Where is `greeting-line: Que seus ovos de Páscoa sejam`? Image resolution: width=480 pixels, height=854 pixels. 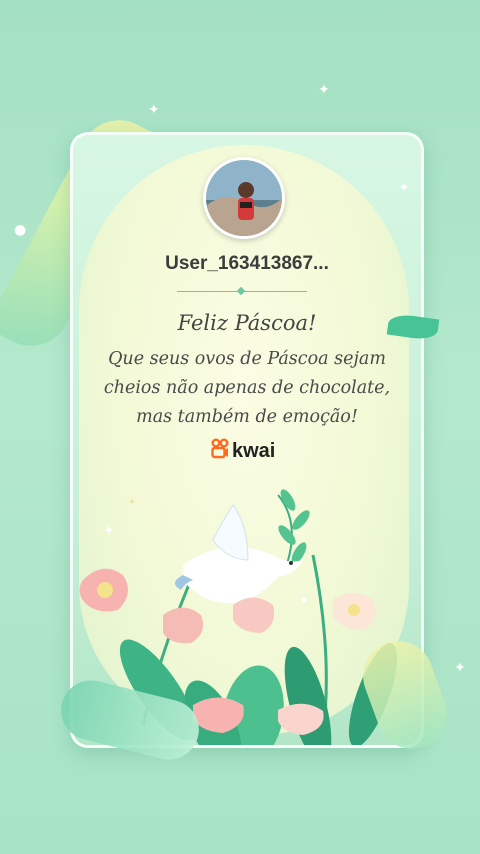
greeting-line: Que seus ovos de Páscoa sejam is located at coordinates (247, 359).